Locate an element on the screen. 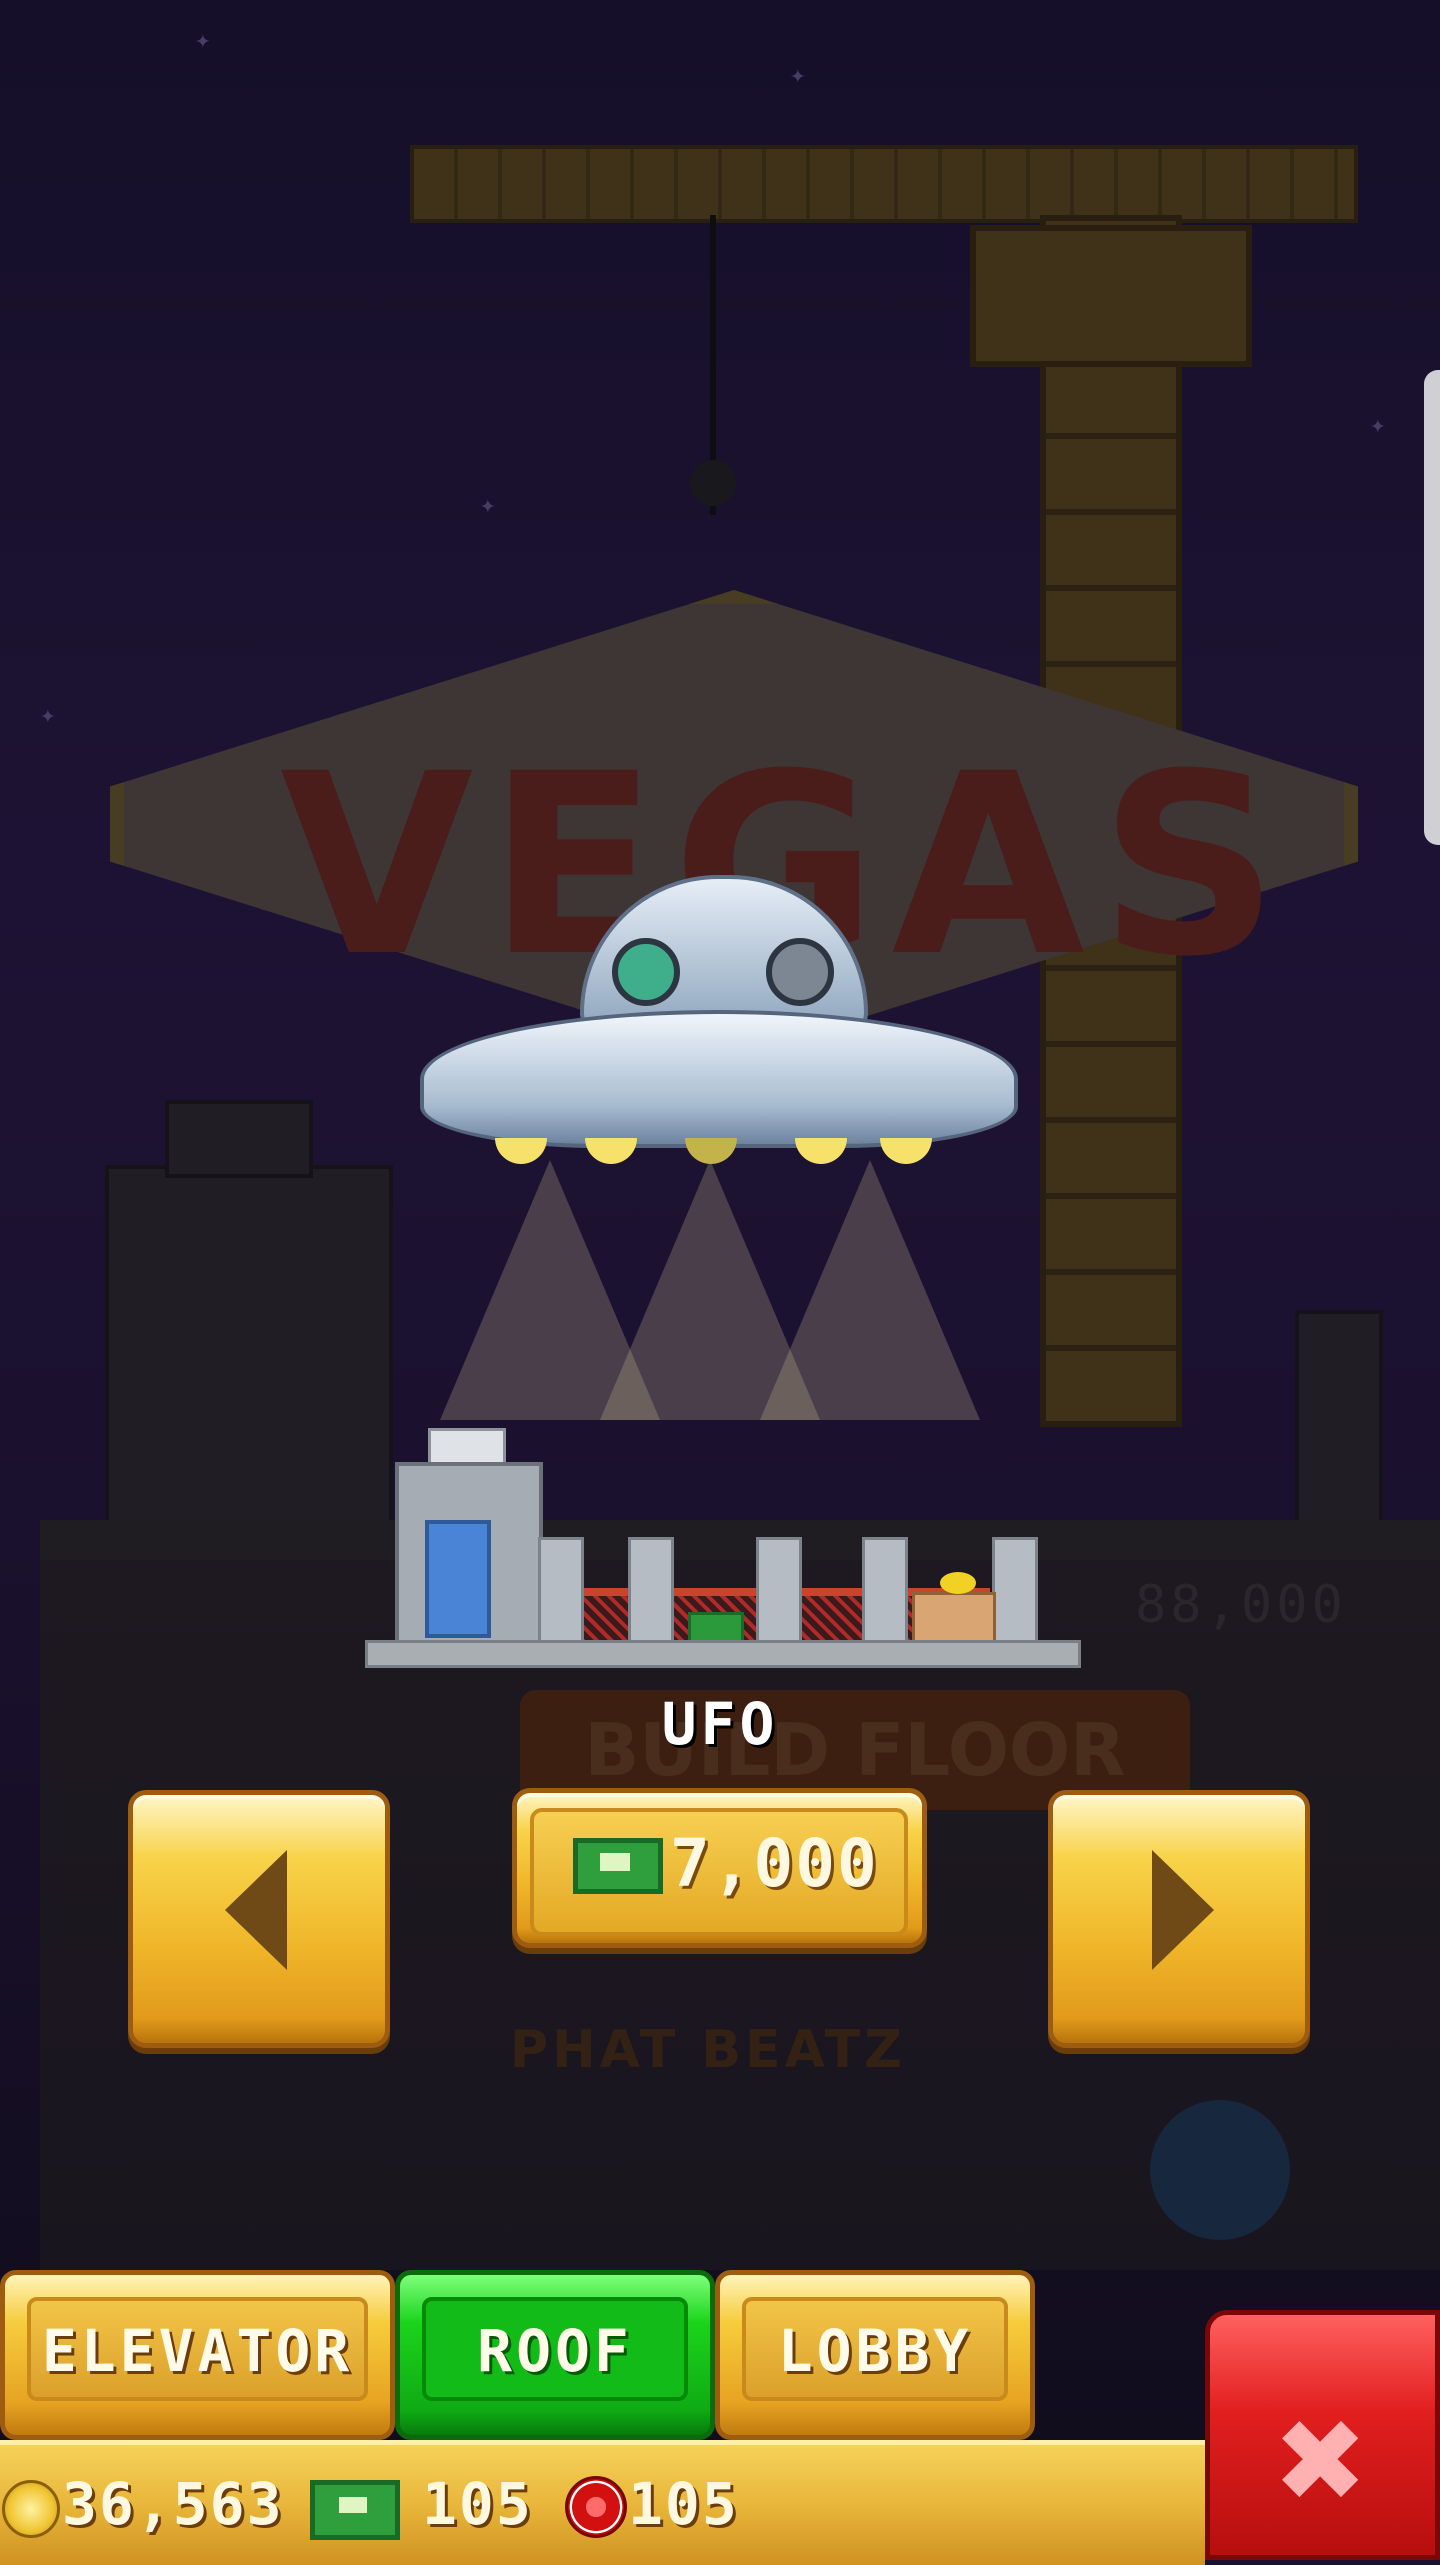 The height and width of the screenshot is (2565, 1440). price-label: 7,000 is located at coordinates (774, 1863).